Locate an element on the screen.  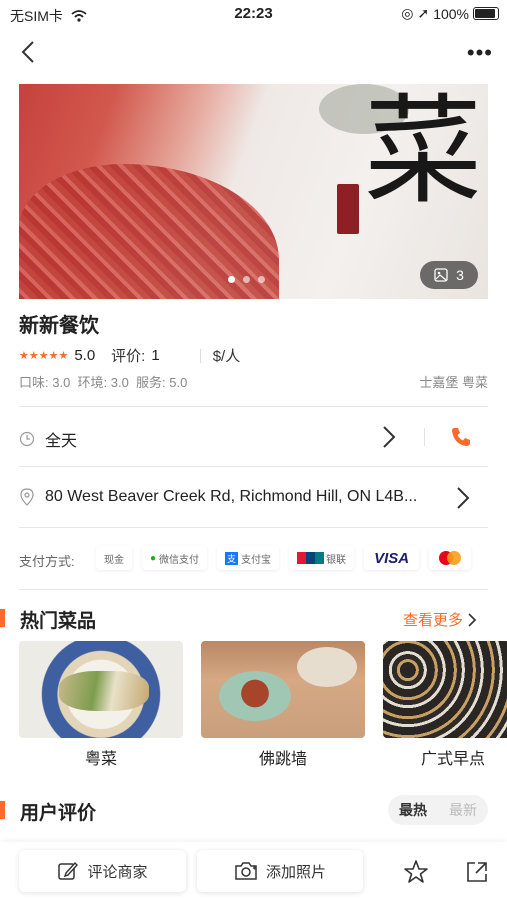
address-chevron is located at coordinates (463, 500).